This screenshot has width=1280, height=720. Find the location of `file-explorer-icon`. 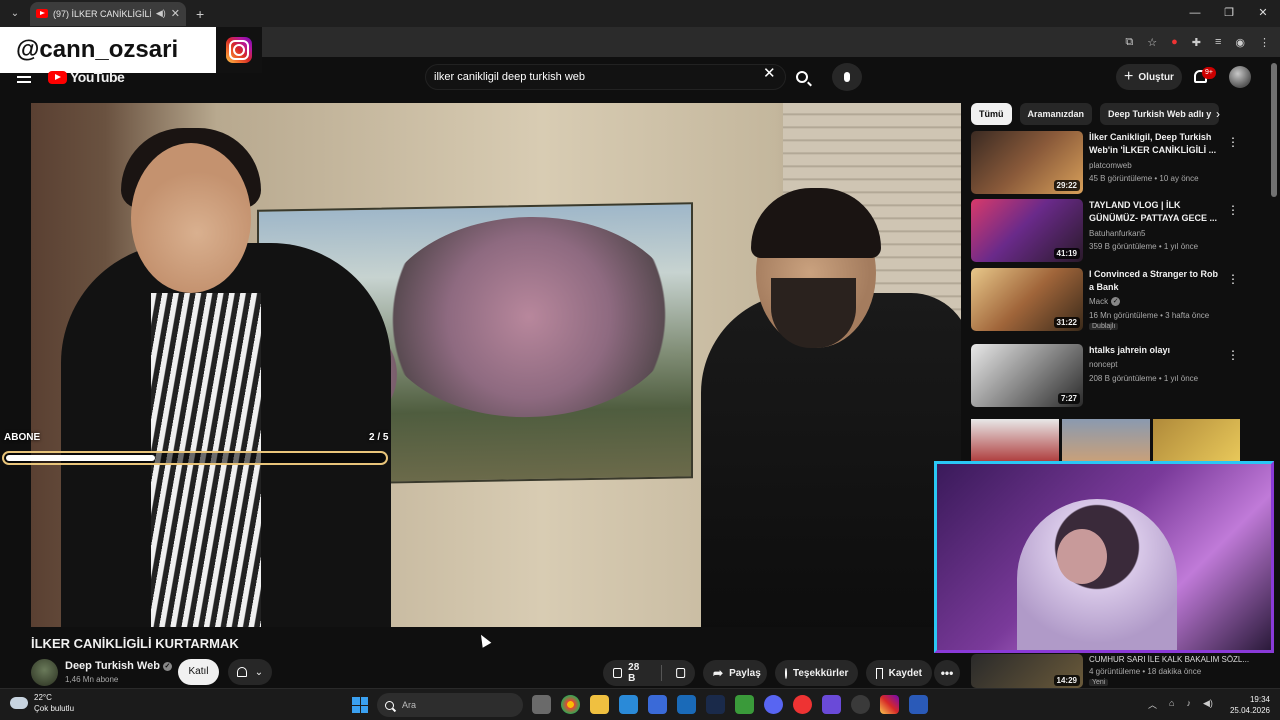

file-explorer-icon is located at coordinates (599, 704).